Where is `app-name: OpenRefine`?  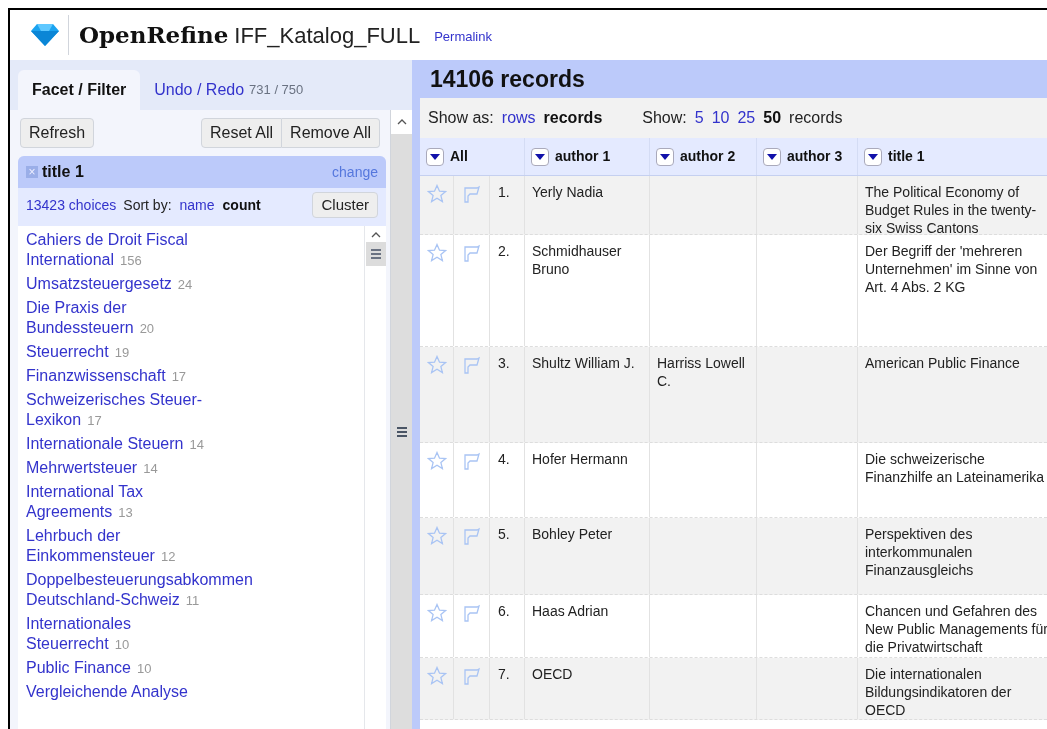
app-name: OpenRefine is located at coordinates (154, 34).